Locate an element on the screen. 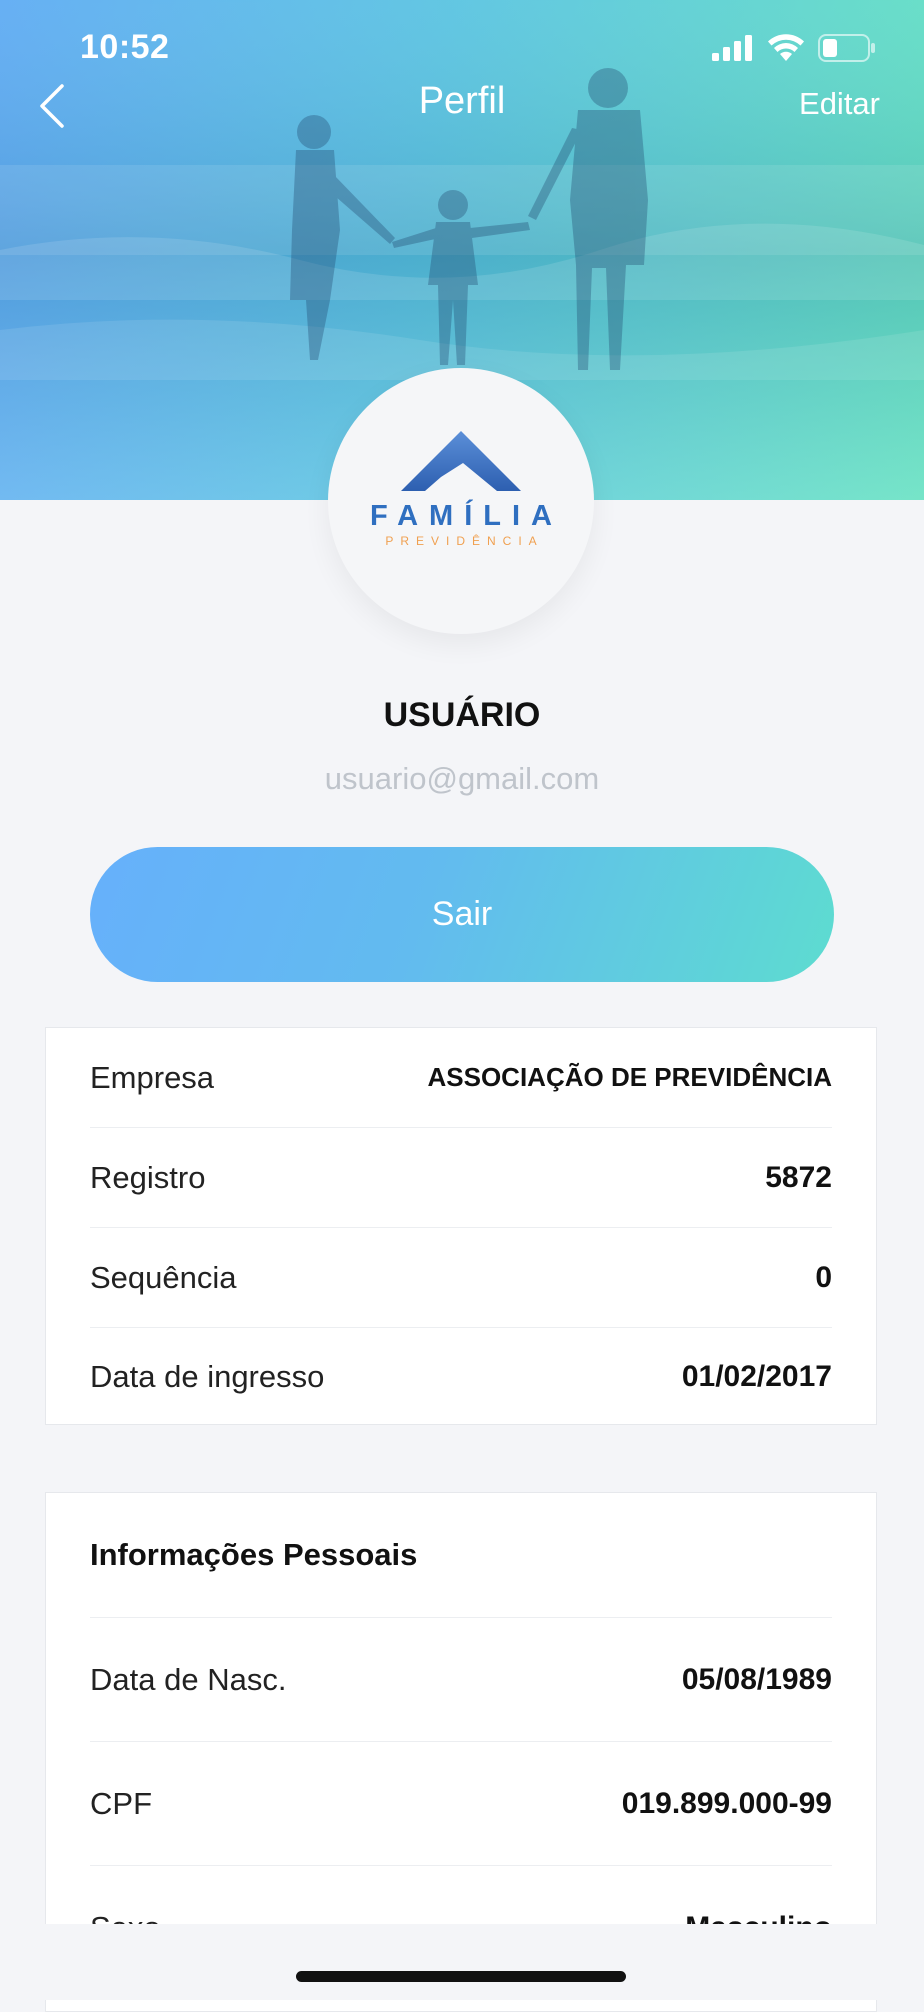  home-indicator is located at coordinates (461, 1976).